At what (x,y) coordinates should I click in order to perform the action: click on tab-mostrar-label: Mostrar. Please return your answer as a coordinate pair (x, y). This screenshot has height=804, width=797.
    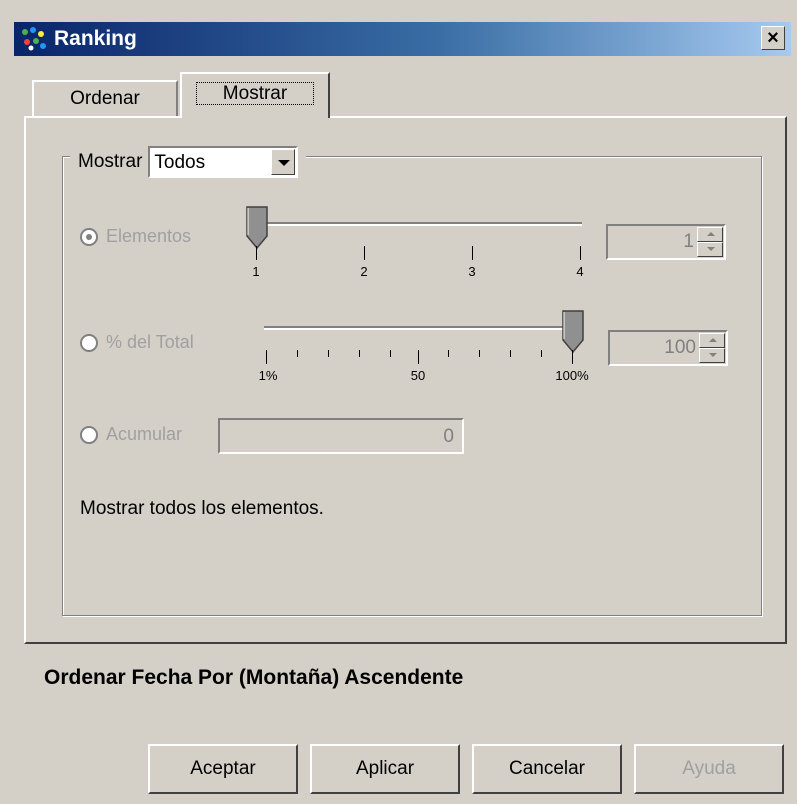
    Looking at the image, I should click on (255, 93).